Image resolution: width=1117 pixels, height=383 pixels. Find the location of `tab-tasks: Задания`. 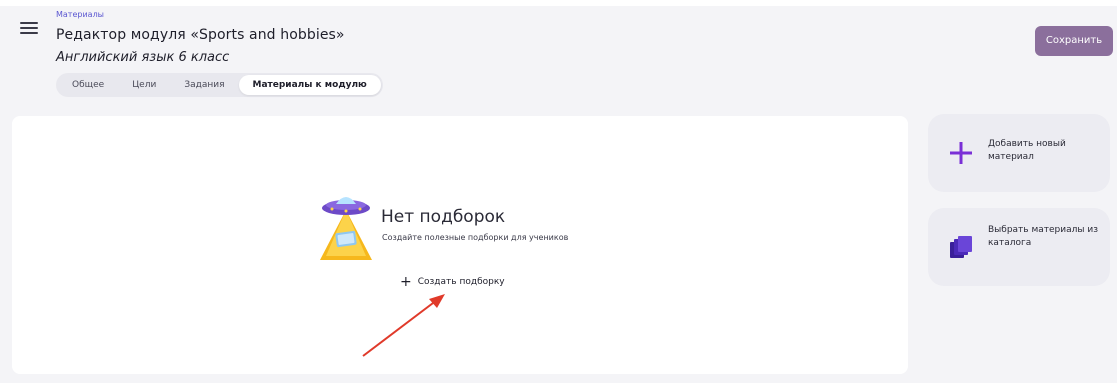

tab-tasks: Задания is located at coordinates (204, 85).